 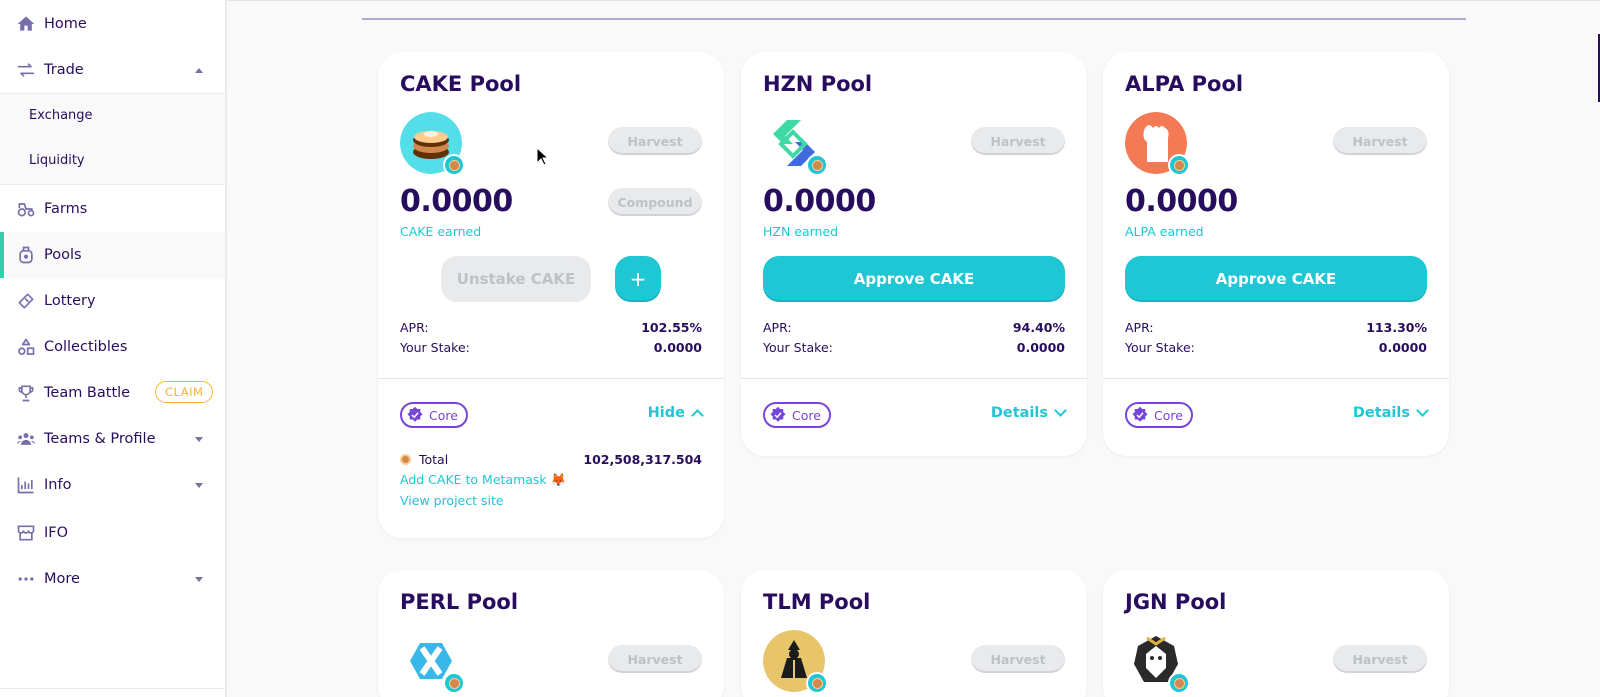 I want to click on apr-row: APR: 113.30%, so click(x=1276, y=327).